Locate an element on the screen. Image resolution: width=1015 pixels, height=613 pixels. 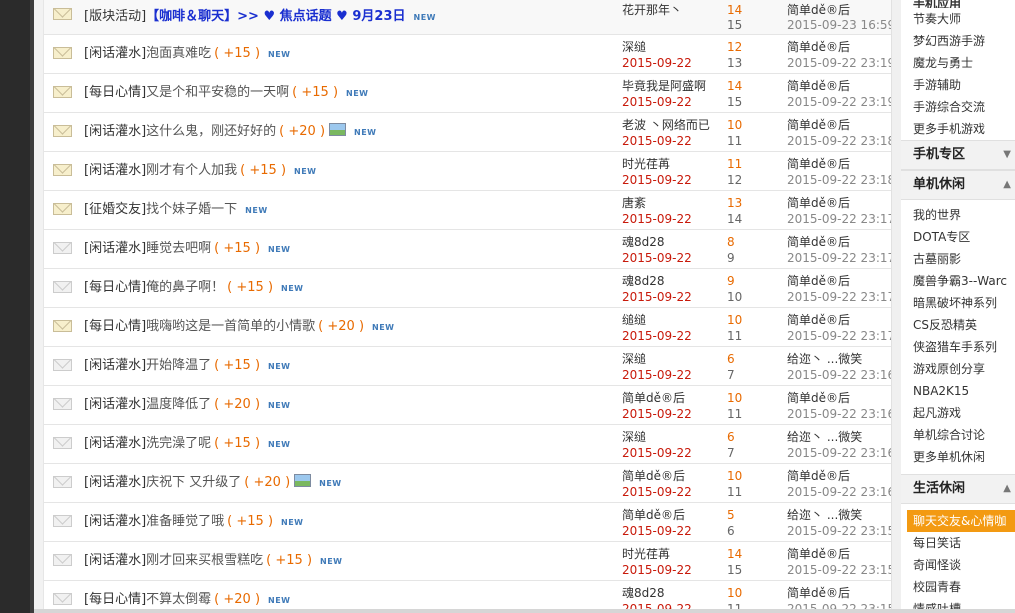
thread-subject-link: 睡觉去吧啊 is located at coordinates (178, 248).